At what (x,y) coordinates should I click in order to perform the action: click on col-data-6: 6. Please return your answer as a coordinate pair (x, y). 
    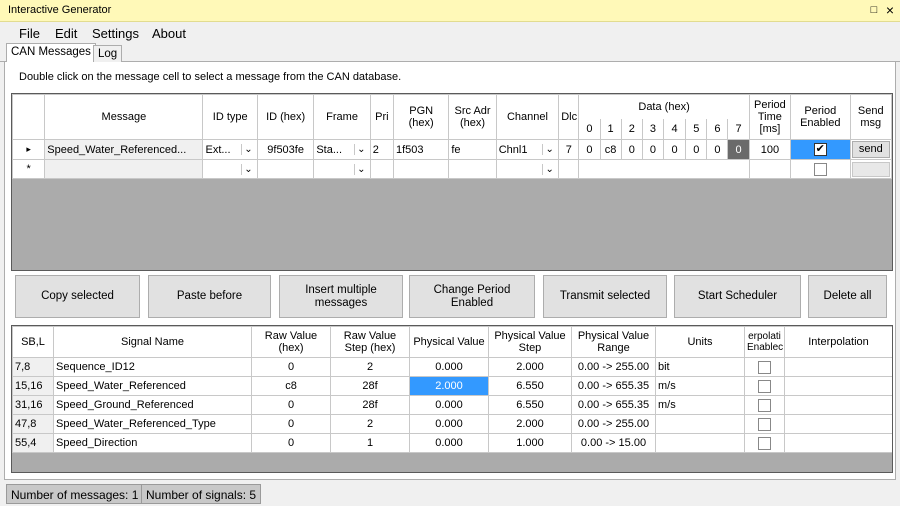
    Looking at the image, I should click on (717, 129).